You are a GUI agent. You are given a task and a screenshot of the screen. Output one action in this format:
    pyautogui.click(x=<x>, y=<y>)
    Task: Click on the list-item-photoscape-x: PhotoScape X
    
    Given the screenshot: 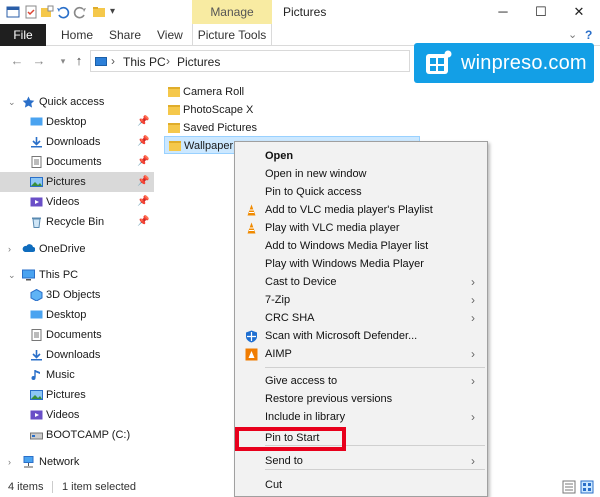 What is the action you would take?
    pyautogui.click(x=219, y=110)
    